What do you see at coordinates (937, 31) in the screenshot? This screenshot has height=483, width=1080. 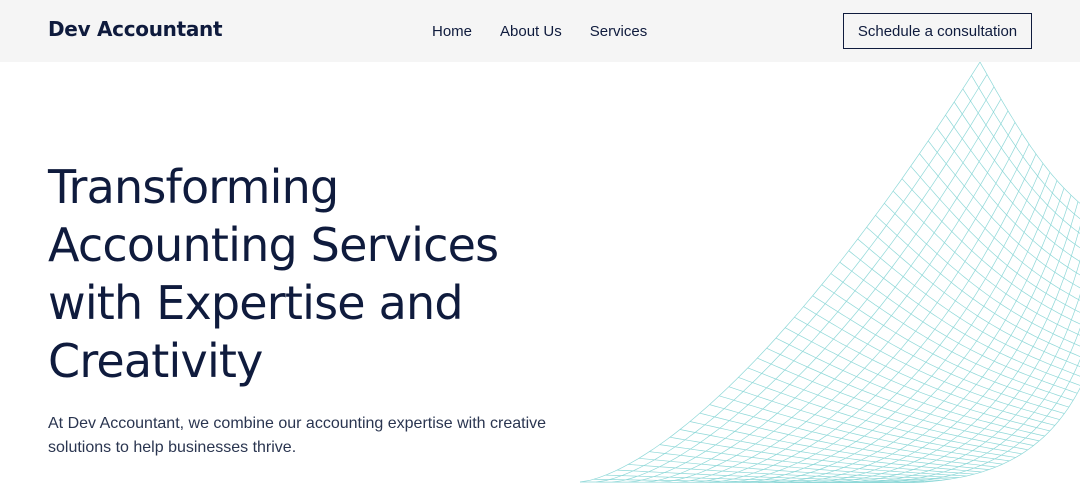 I see `schedule-consultation-button: Schedule a consultation` at bounding box center [937, 31].